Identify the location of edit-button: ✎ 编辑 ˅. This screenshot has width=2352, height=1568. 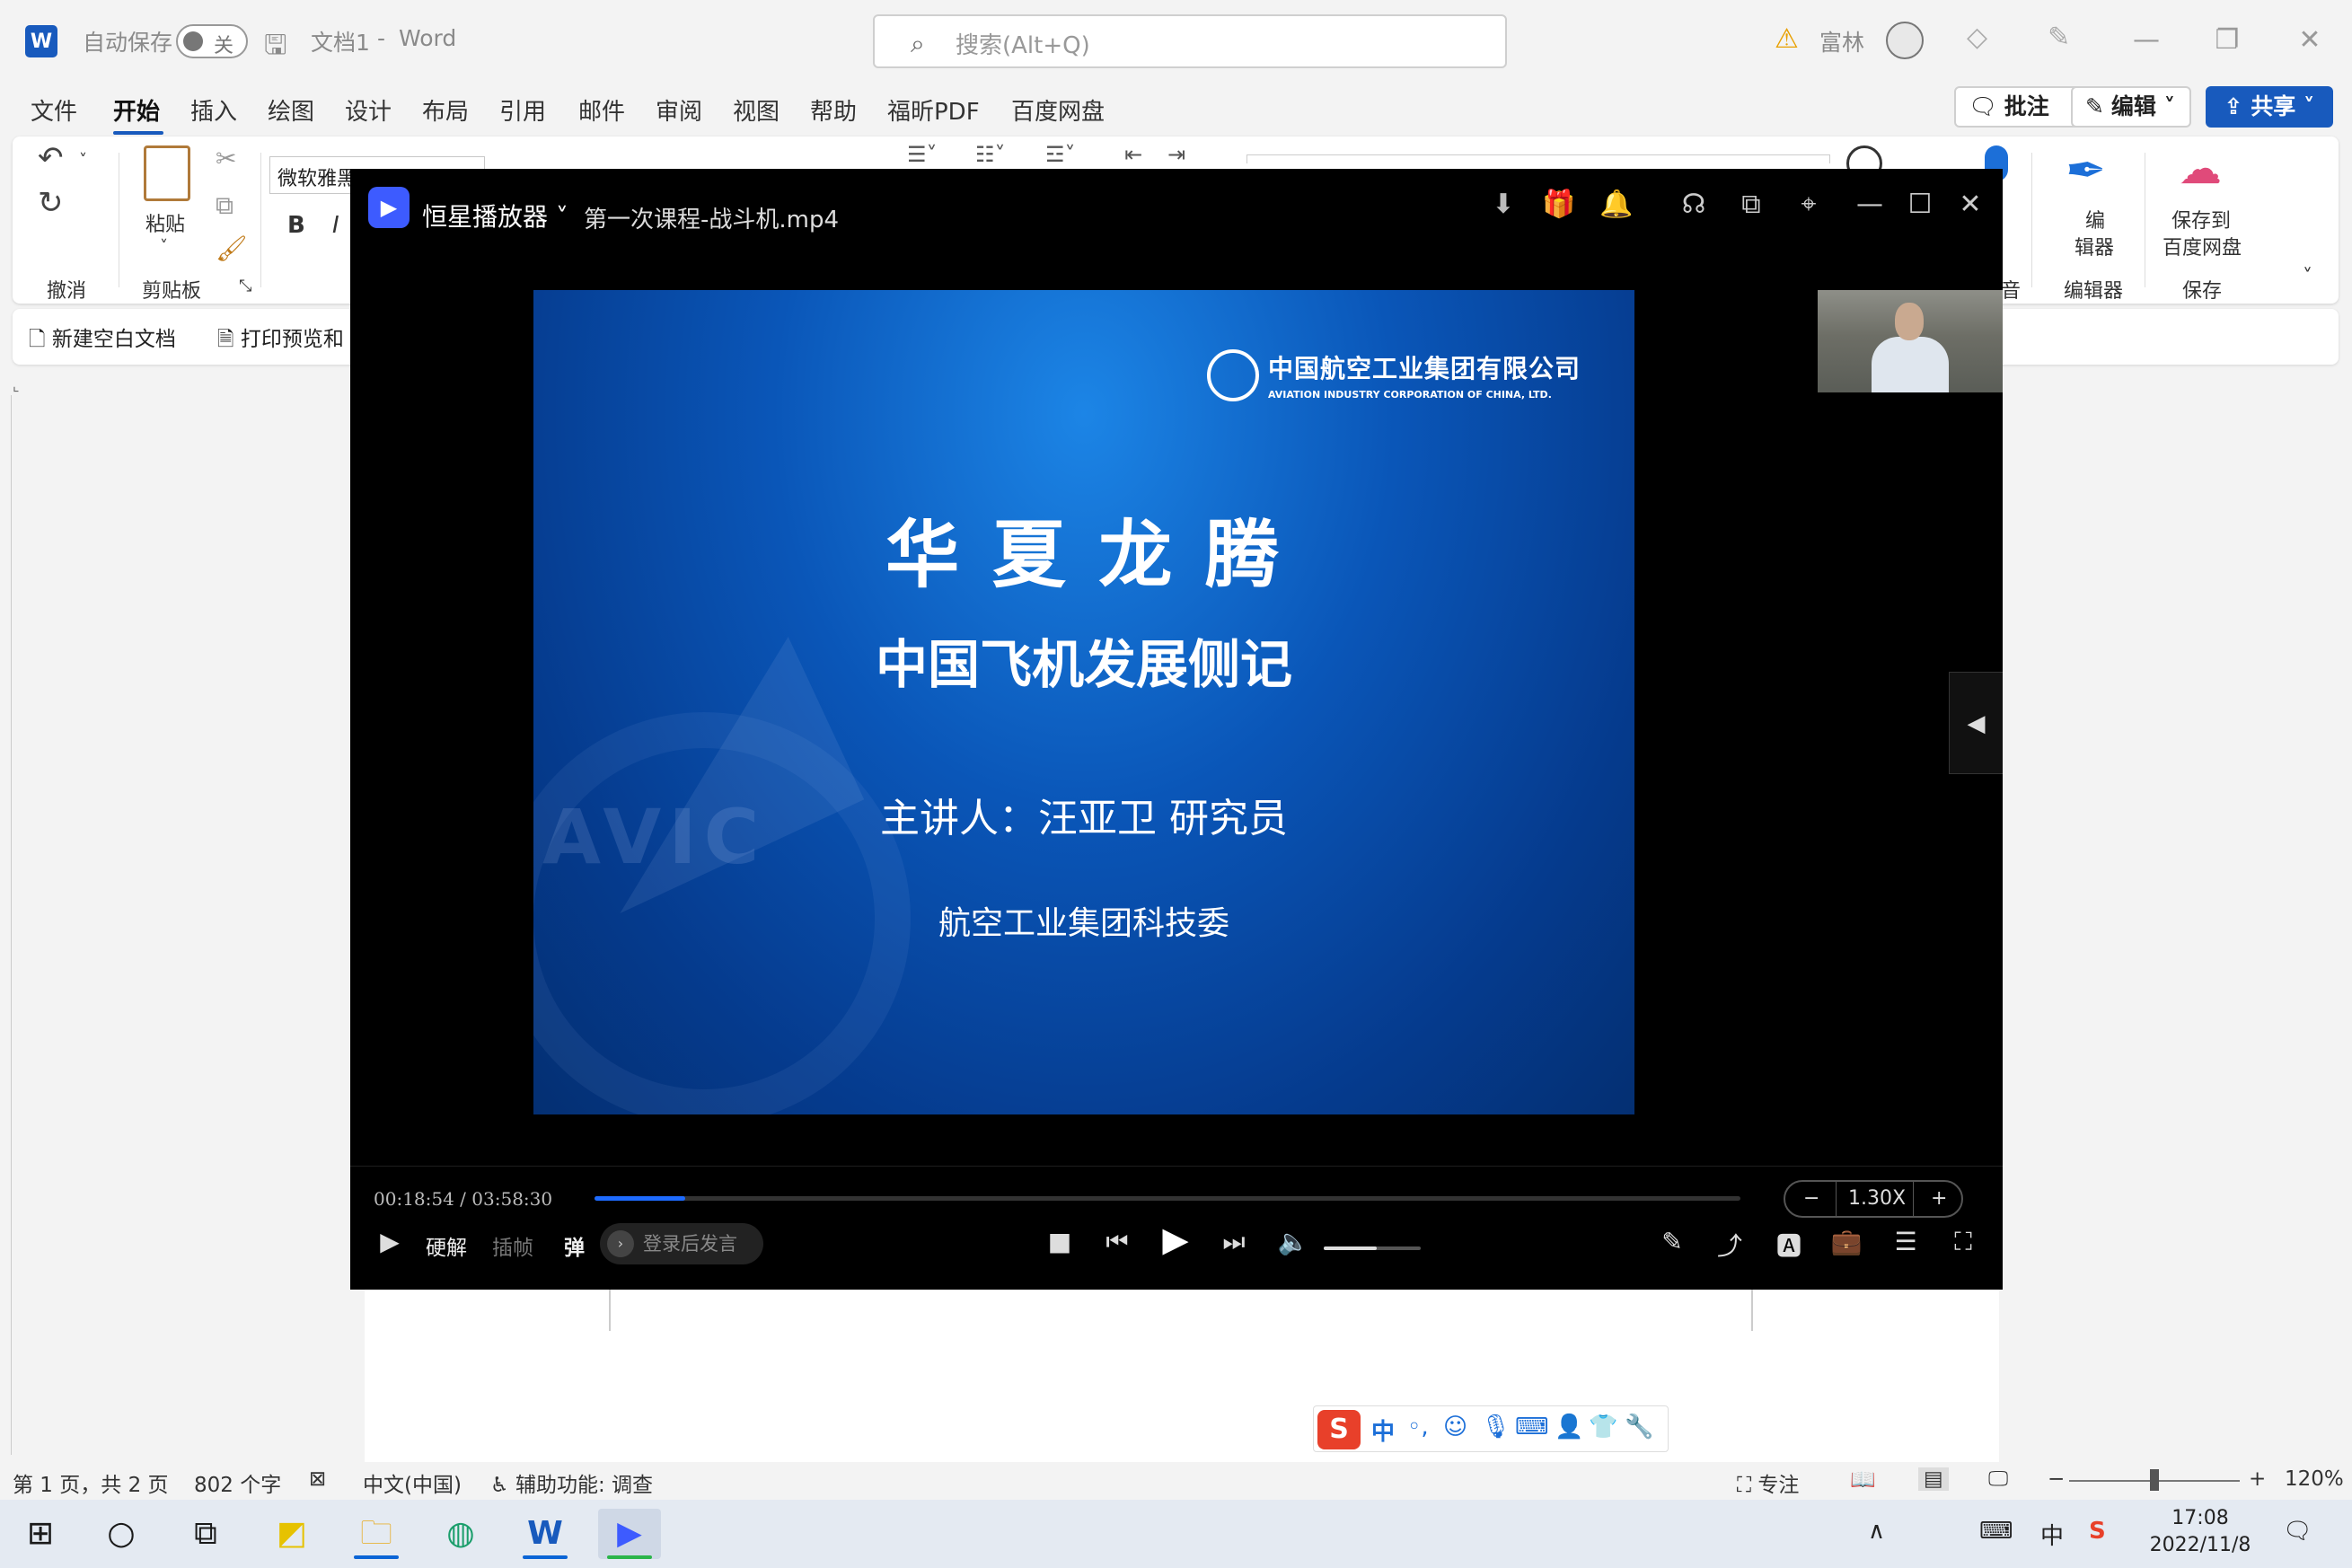
(2131, 107).